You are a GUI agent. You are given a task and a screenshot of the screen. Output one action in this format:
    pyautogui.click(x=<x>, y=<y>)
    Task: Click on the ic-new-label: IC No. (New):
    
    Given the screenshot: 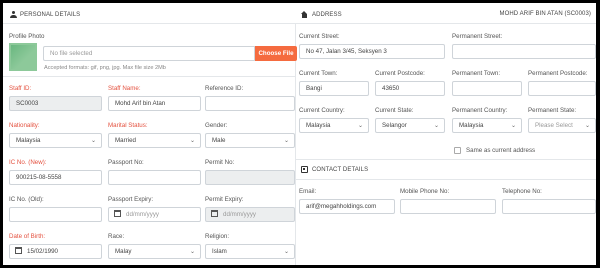 What is the action you would take?
    pyautogui.click(x=28, y=162)
    